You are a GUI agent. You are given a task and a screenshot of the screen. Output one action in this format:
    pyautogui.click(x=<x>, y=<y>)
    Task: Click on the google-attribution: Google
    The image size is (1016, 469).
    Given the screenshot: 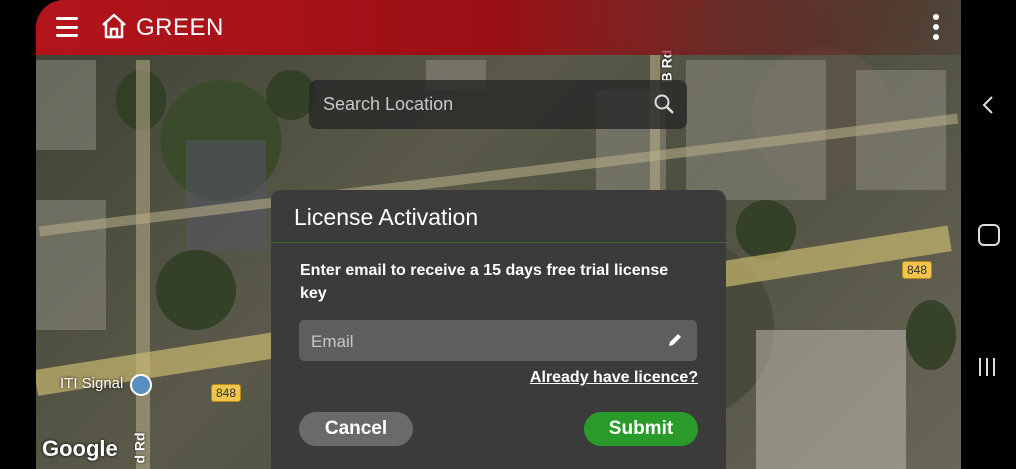 What is the action you would take?
    pyautogui.click(x=80, y=448)
    